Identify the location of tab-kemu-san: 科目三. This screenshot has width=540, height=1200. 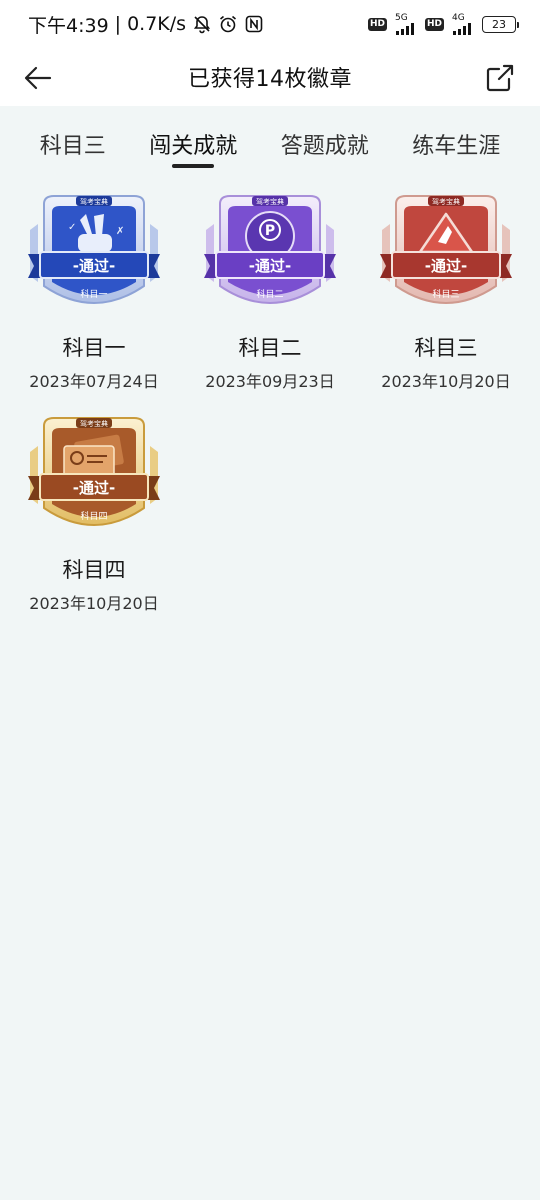
(73, 147).